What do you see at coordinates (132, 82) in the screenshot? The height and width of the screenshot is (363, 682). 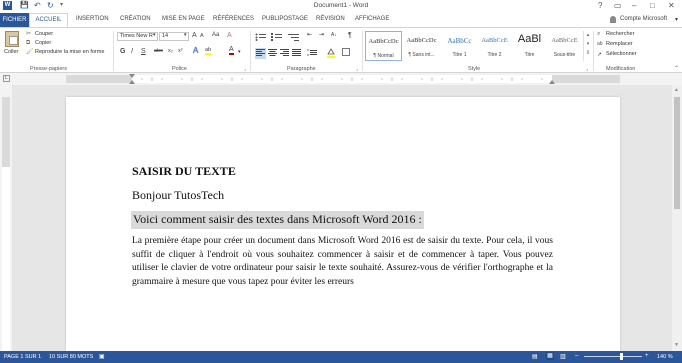 I see `hanging-indent-marker` at bounding box center [132, 82].